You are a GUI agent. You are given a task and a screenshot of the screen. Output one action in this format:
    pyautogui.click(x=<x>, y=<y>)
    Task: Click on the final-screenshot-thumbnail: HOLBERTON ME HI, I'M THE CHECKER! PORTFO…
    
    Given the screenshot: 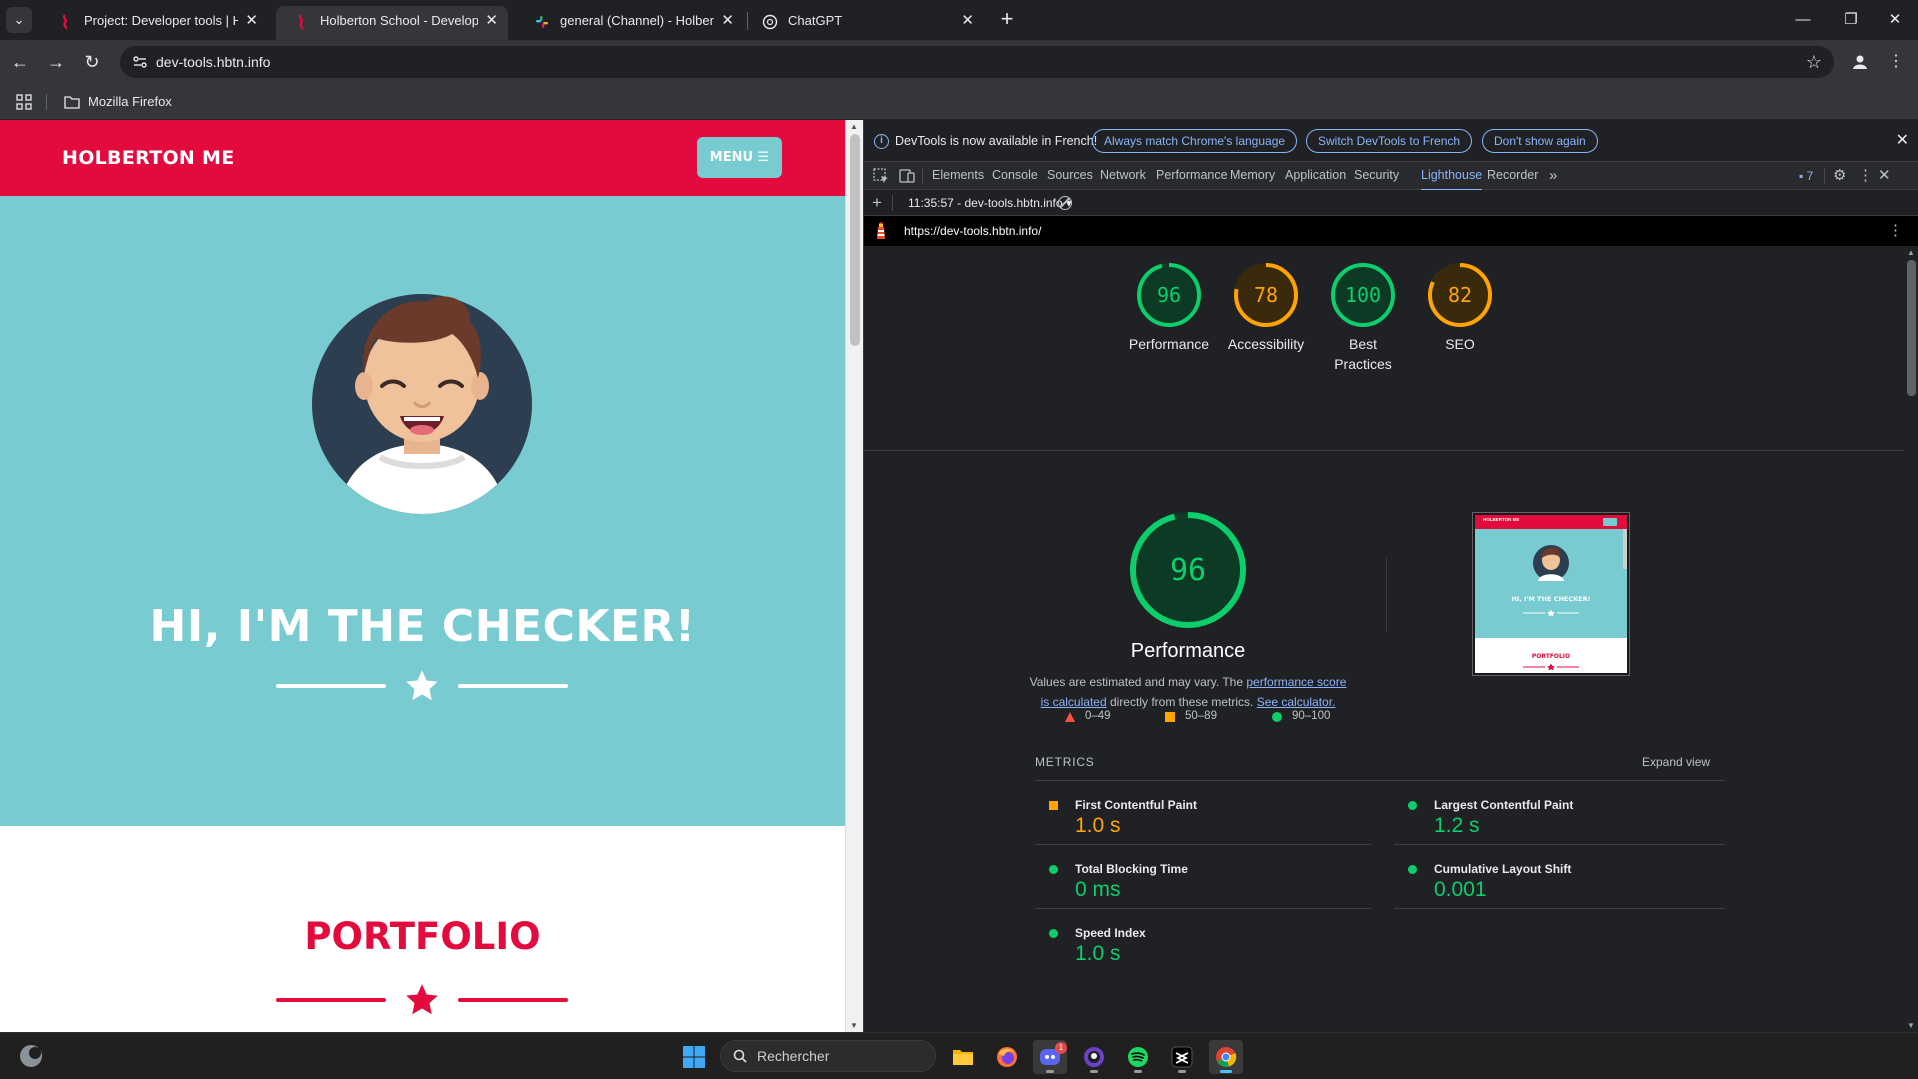 What is the action you would take?
    pyautogui.click(x=1551, y=594)
    